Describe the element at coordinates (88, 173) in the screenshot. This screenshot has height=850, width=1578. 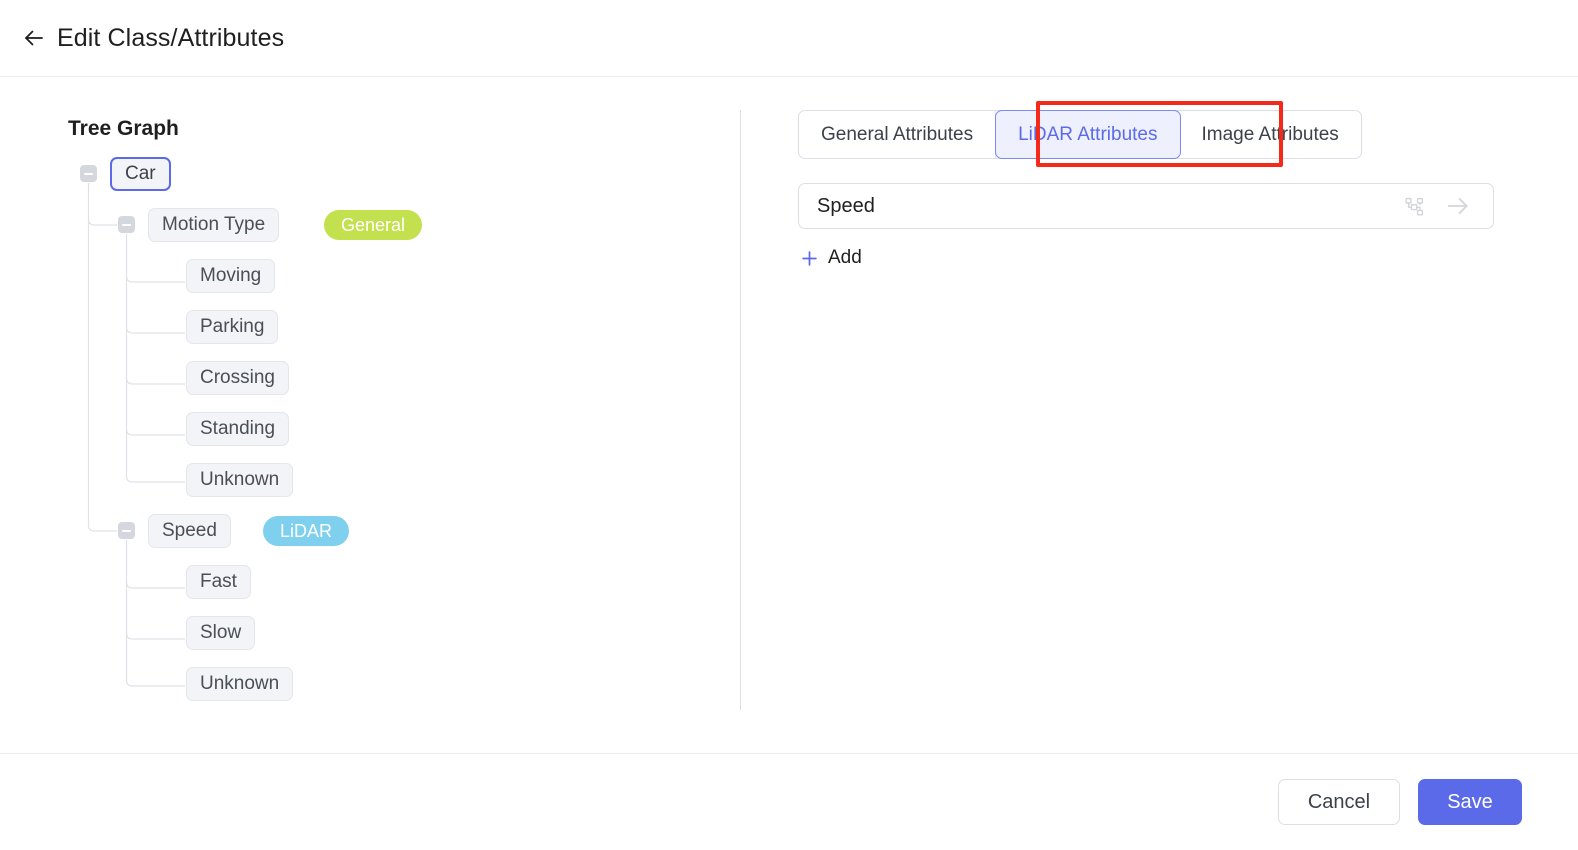
I see `tree-toggle-car` at that location.